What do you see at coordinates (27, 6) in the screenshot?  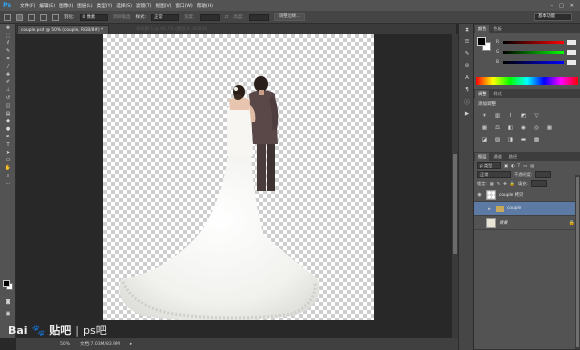 I see `menu-file: 文件(F)` at bounding box center [27, 6].